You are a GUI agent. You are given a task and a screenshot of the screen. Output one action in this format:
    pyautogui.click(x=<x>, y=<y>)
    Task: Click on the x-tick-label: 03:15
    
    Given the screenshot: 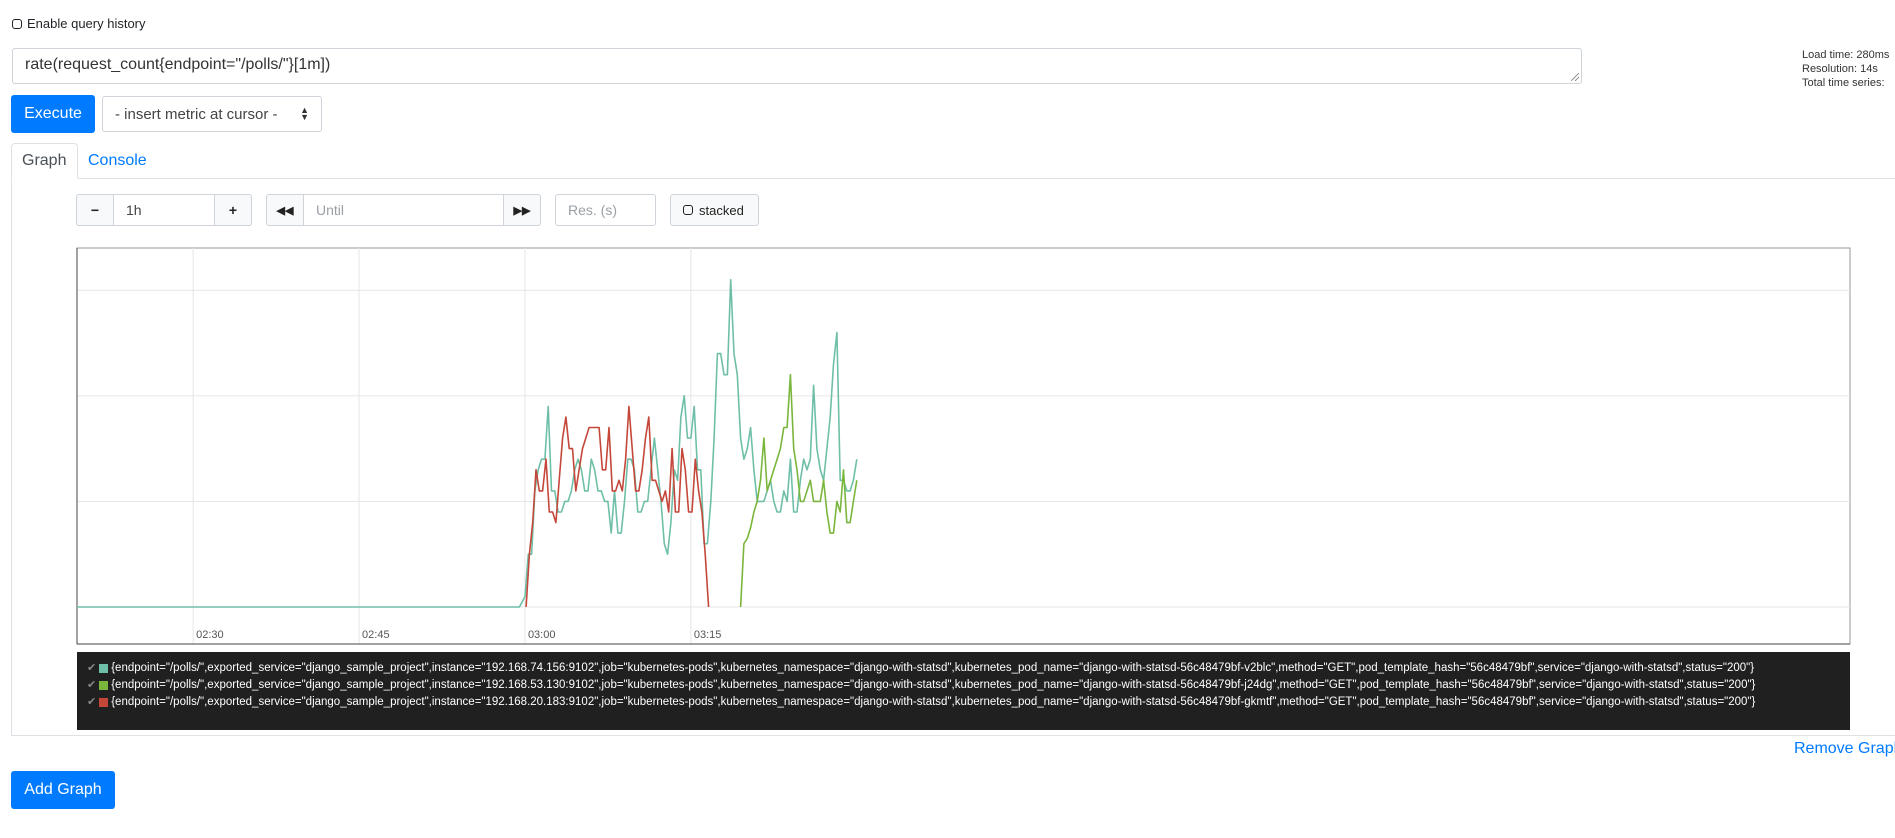 What is the action you would take?
    pyautogui.click(x=708, y=635)
    